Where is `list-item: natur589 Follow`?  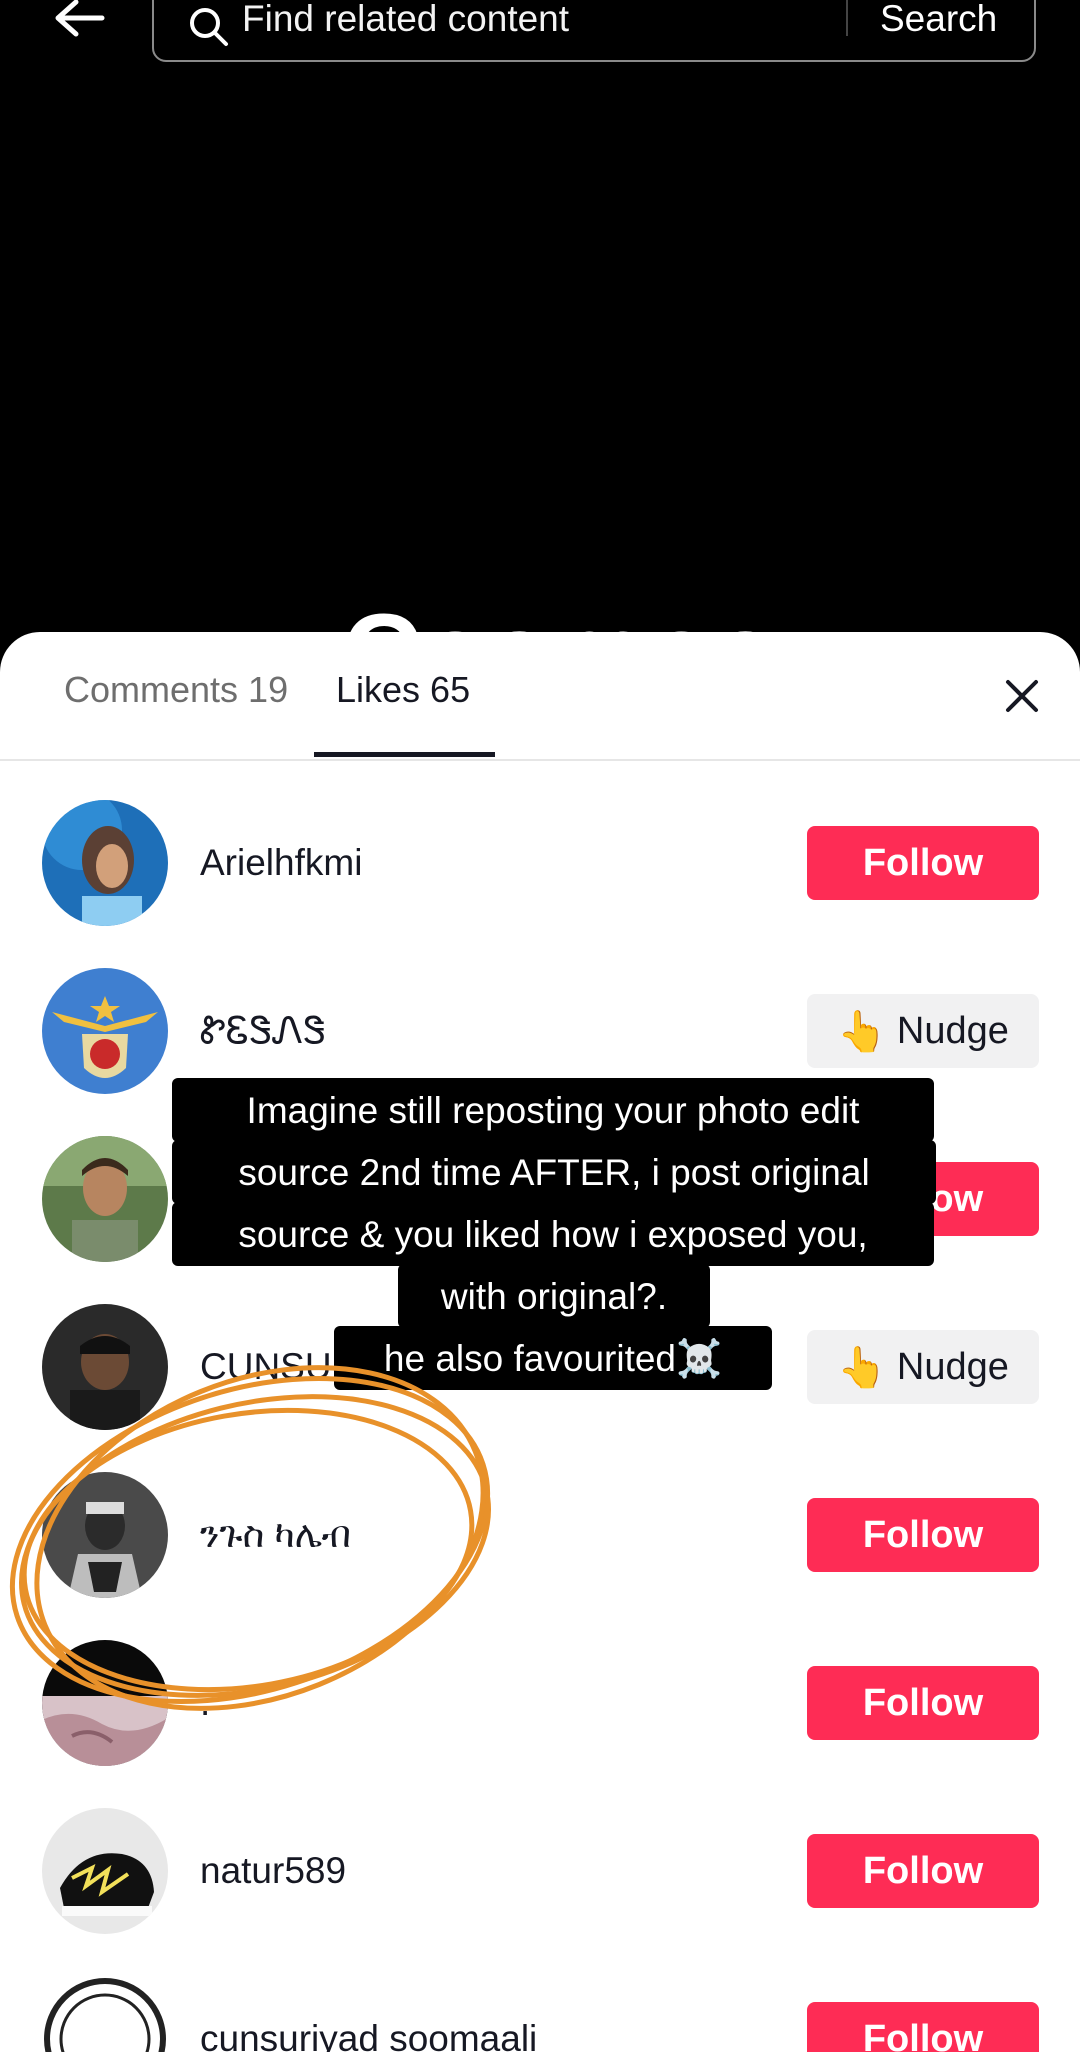
list-item: natur589 Follow is located at coordinates (540, 1892).